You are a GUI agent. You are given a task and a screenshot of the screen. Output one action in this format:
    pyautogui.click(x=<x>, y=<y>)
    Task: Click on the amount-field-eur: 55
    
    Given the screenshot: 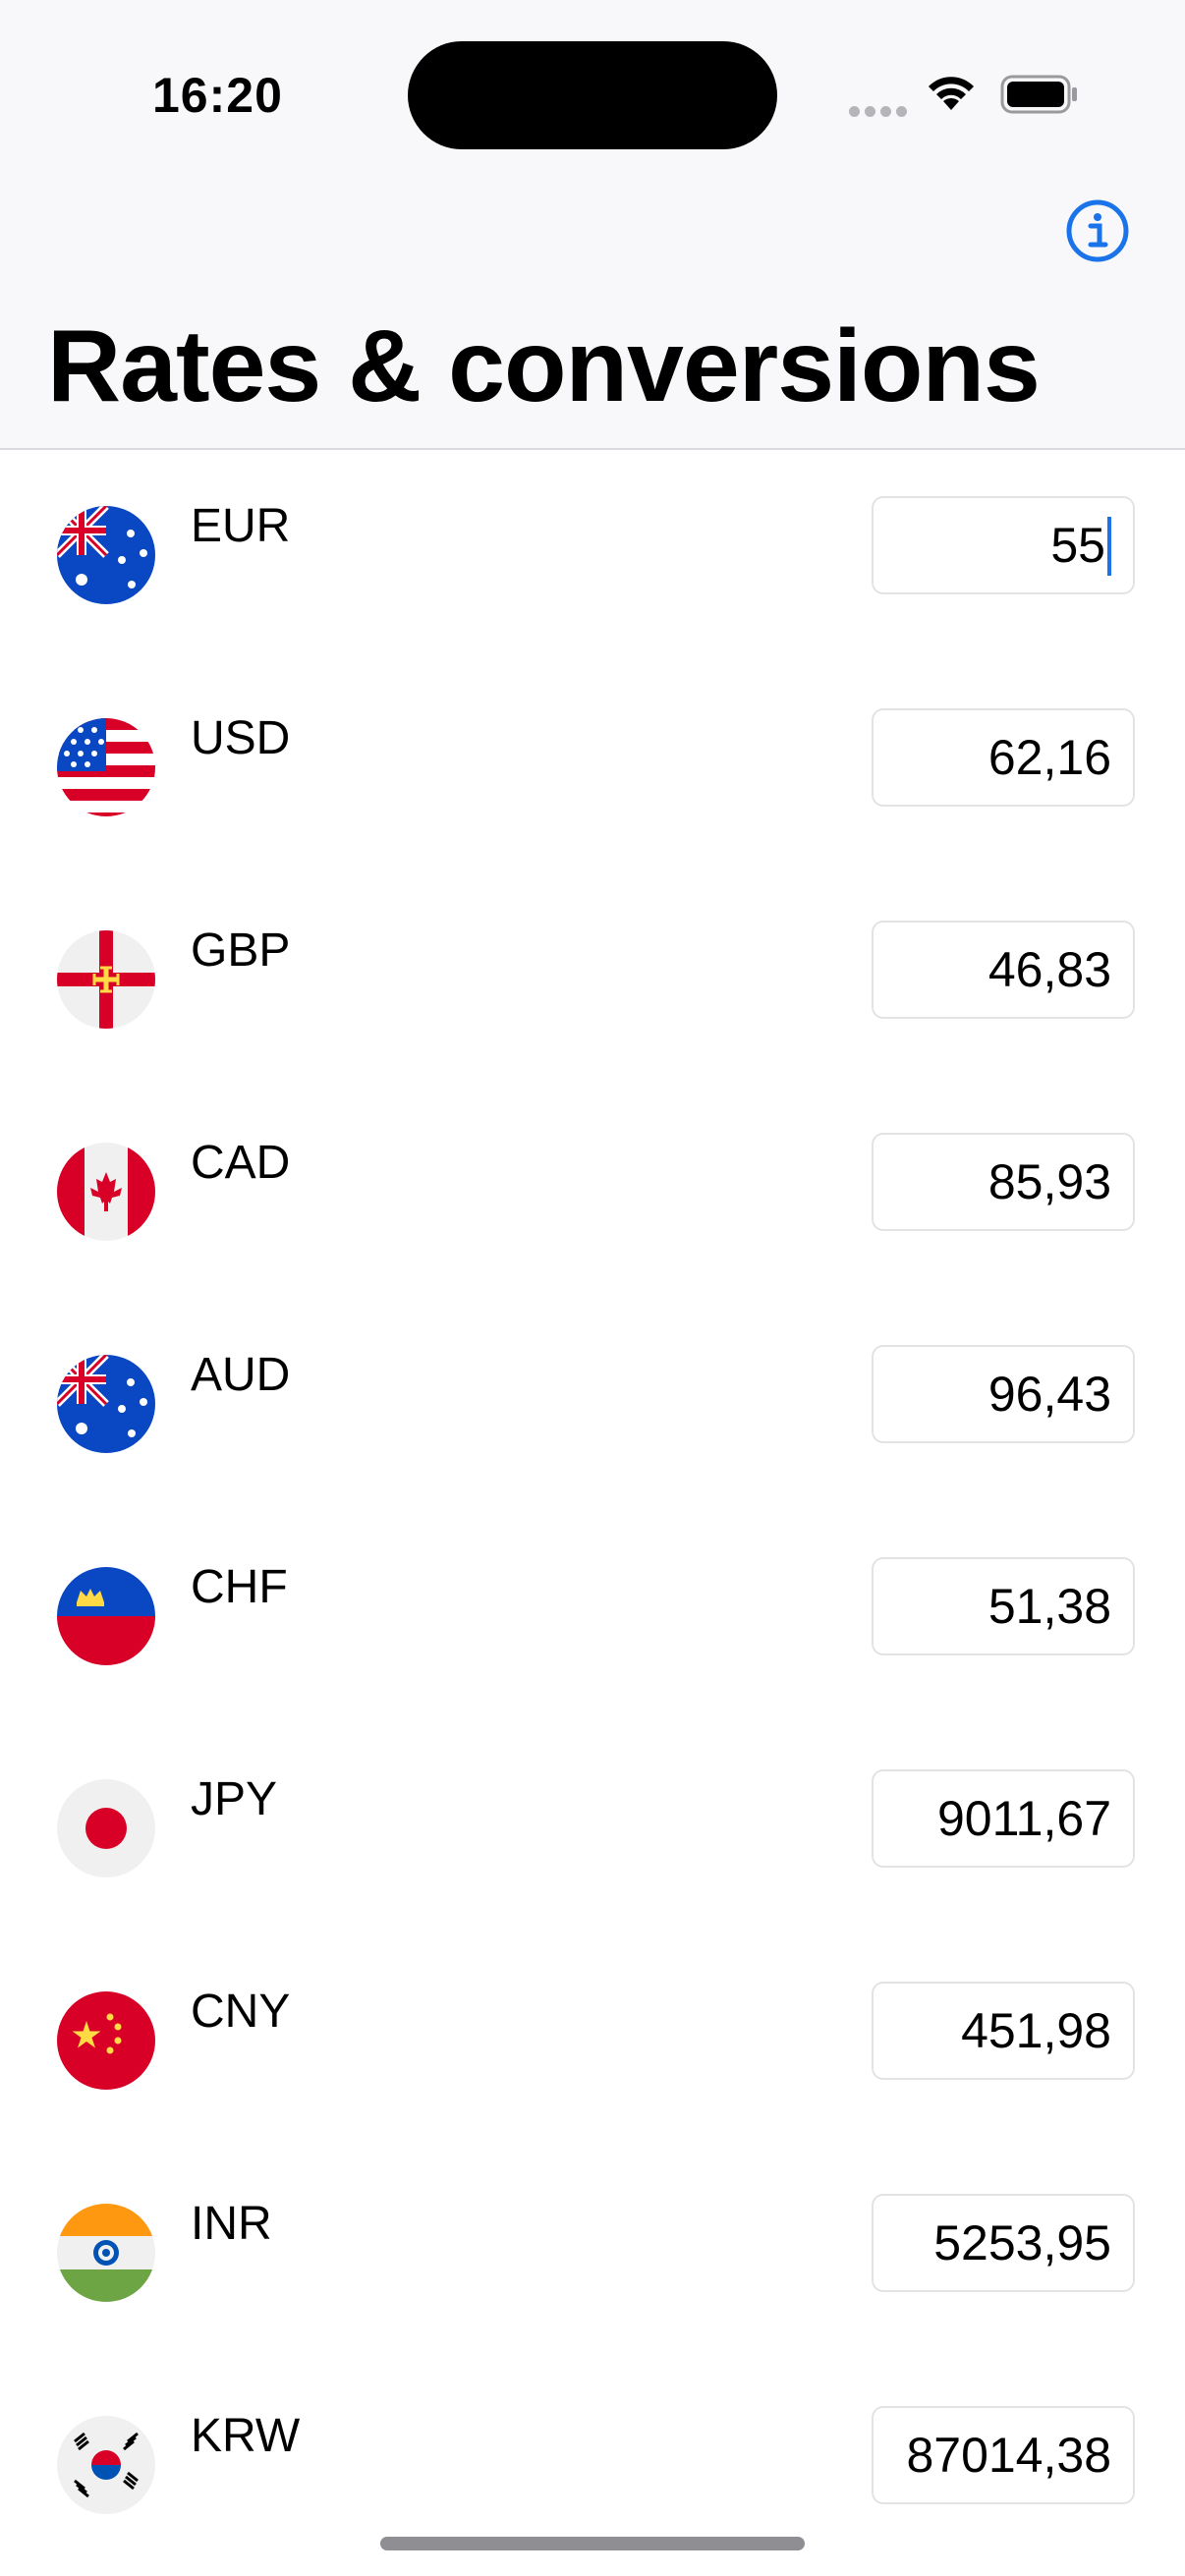 What is the action you would take?
    pyautogui.click(x=1004, y=545)
    